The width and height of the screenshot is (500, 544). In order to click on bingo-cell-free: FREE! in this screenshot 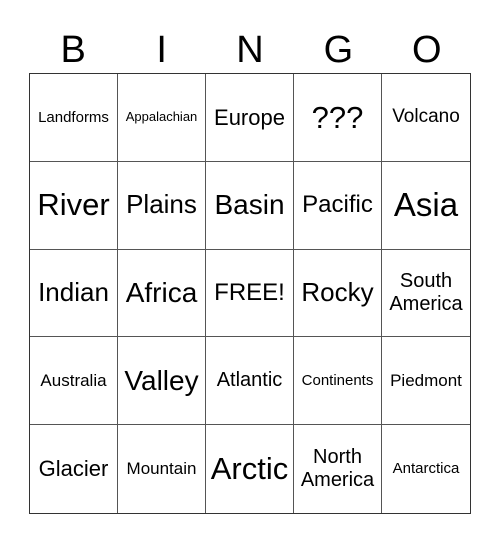, I will do `click(250, 293)`.